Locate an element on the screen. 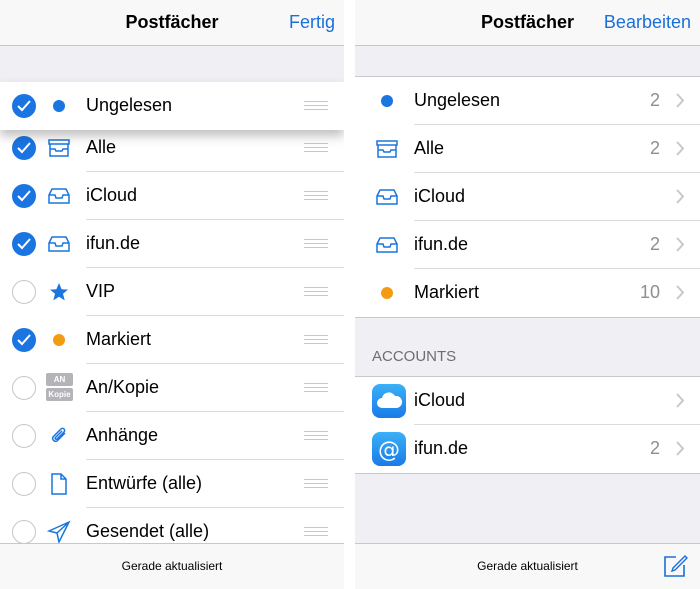 Image resolution: width=700 pixels, height=589 pixels. account-label: ifun.de is located at coordinates (441, 448).